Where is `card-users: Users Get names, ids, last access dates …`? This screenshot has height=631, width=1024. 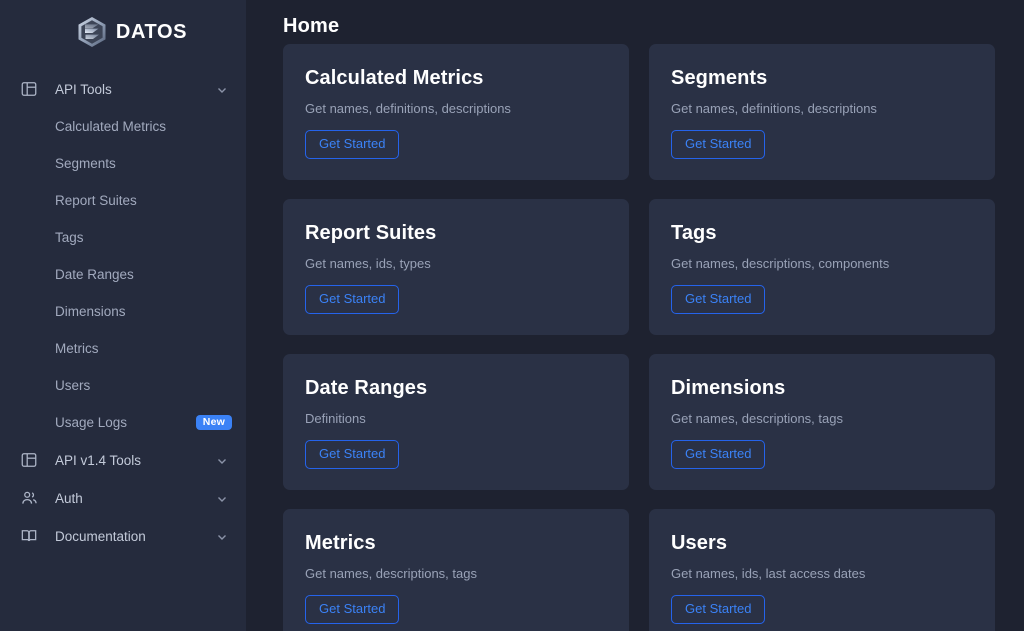
card-users: Users Get names, ids, last access dates … is located at coordinates (822, 570).